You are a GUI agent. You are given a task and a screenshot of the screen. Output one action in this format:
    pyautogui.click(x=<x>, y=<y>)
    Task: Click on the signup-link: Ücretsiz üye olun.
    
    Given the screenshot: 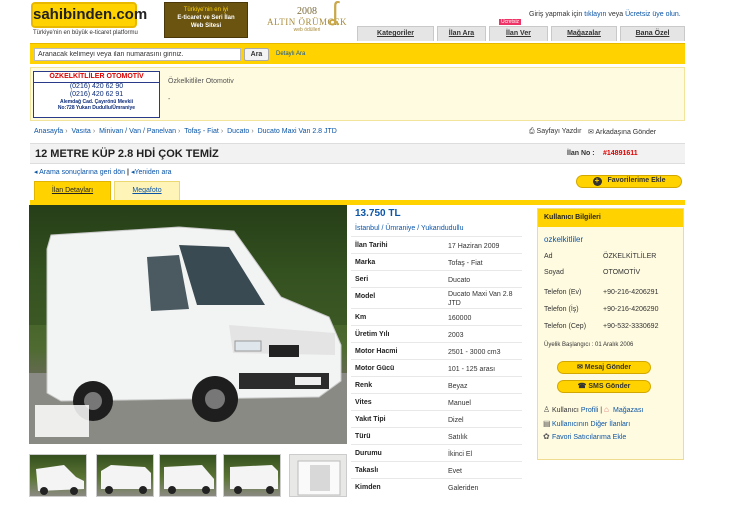 What is the action you would take?
    pyautogui.click(x=653, y=14)
    